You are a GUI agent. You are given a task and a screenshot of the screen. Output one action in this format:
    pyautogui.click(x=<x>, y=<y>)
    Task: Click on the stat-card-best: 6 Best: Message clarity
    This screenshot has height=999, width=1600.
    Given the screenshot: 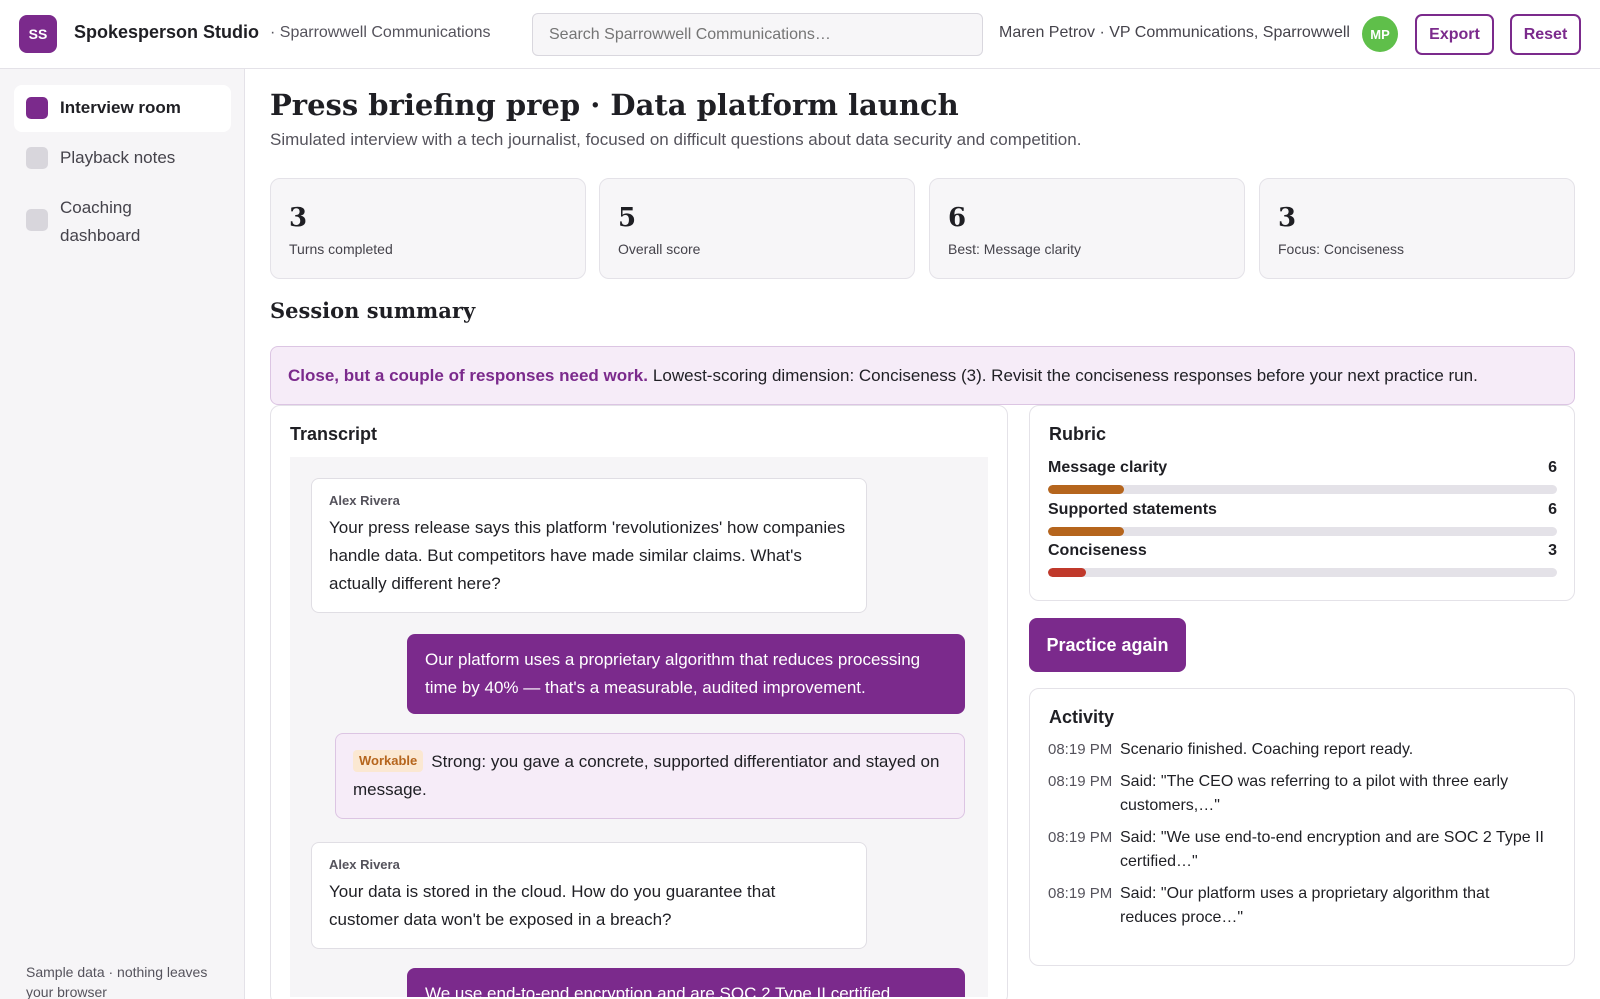 What is the action you would take?
    pyautogui.click(x=1087, y=228)
    